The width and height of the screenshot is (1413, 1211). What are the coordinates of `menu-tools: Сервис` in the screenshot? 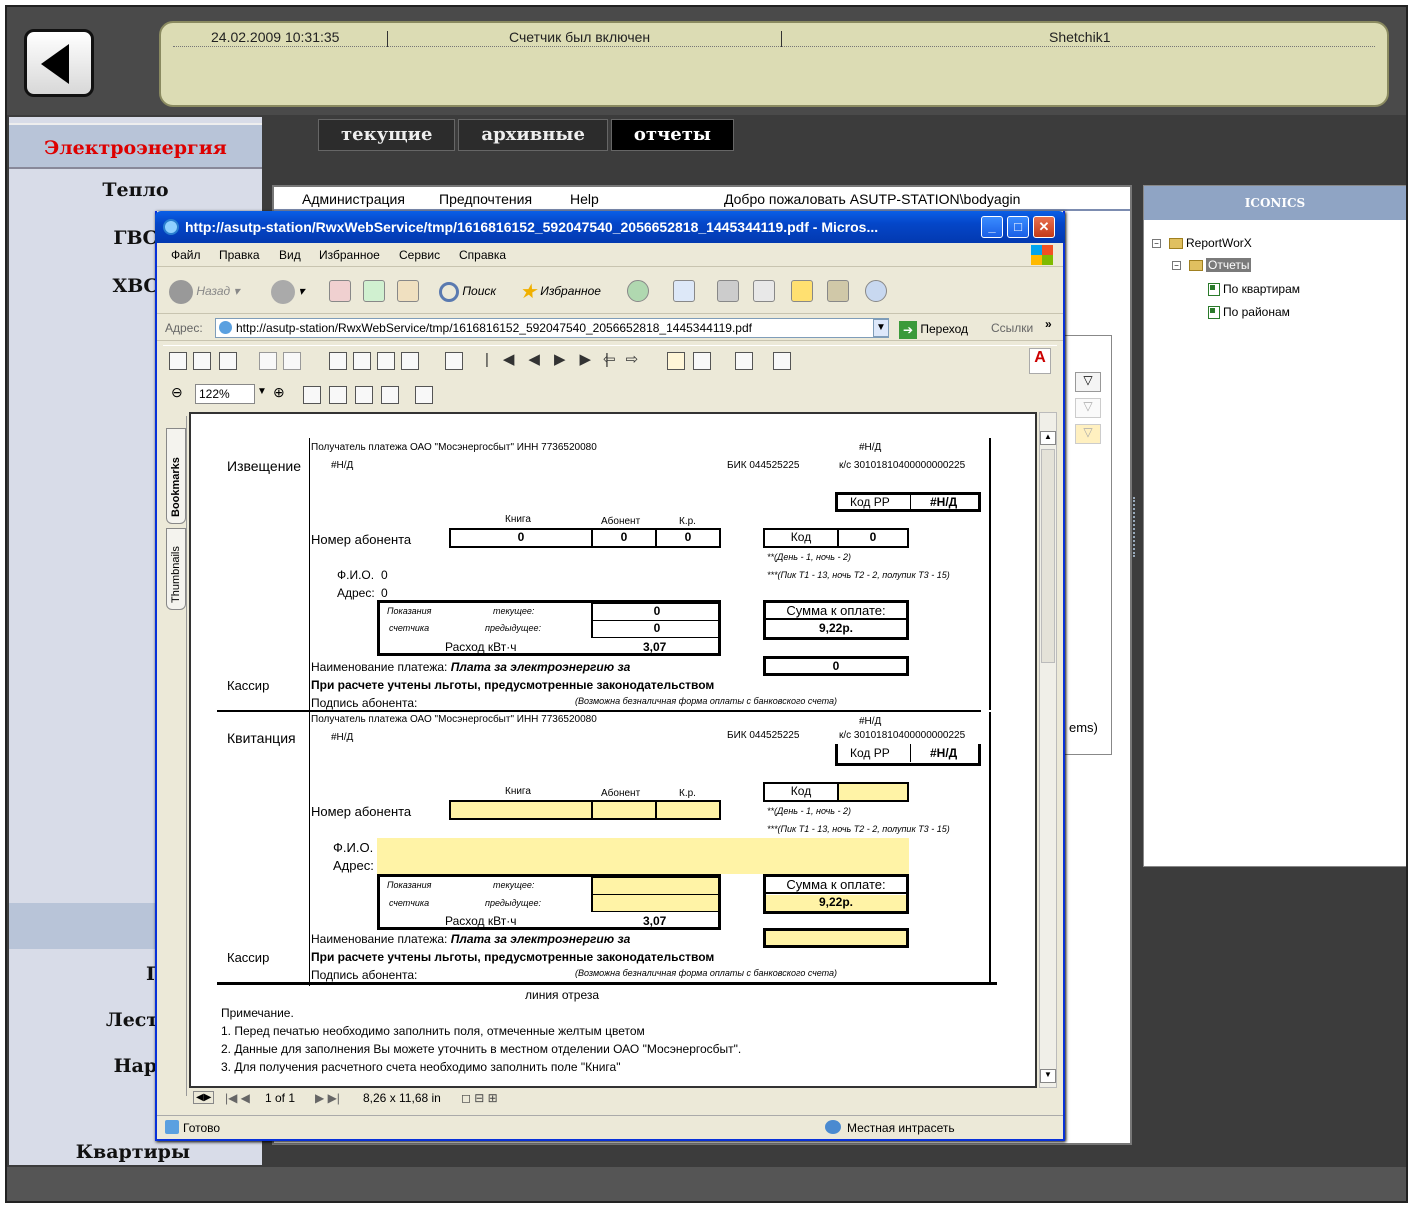 It's located at (419, 255).